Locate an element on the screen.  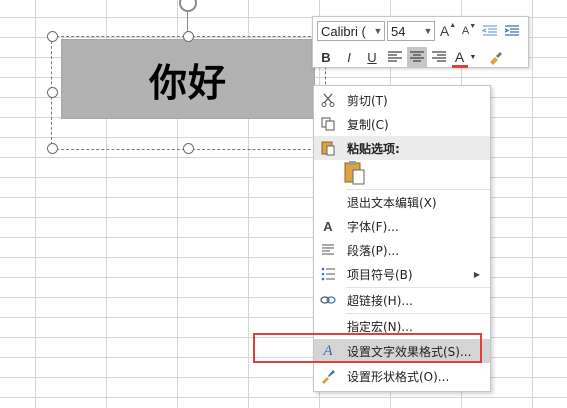
shape-text: 你好 is located at coordinates (188, 79).